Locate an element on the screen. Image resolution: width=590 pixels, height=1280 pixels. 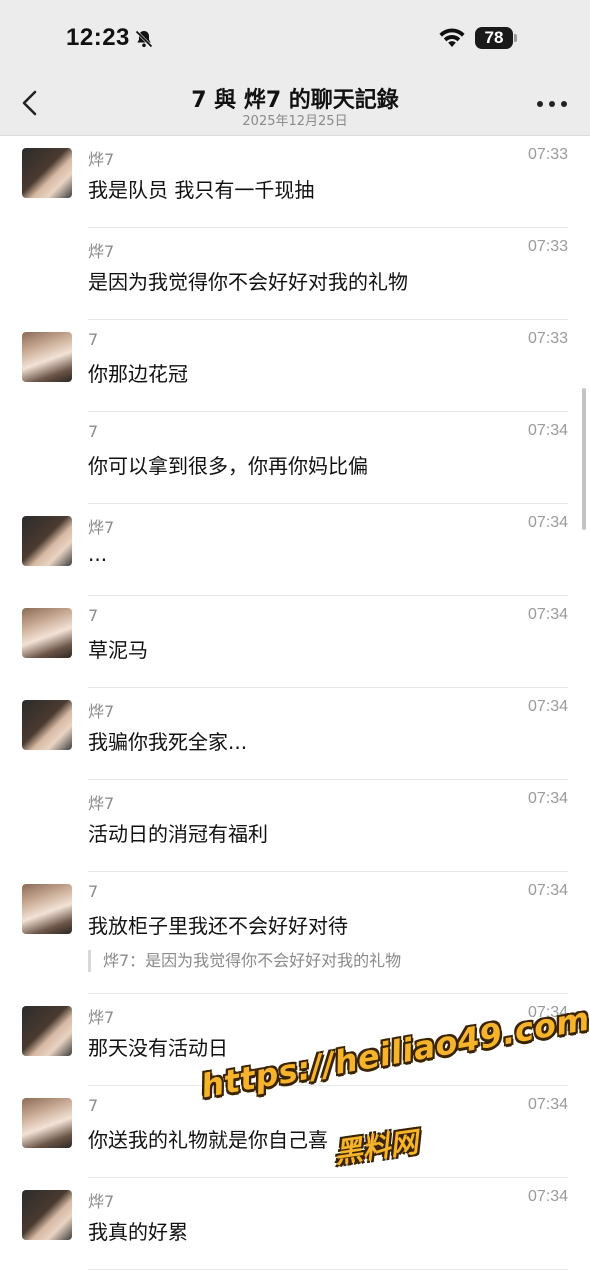
status-bar: 12:23 78 is located at coordinates (295, 36).